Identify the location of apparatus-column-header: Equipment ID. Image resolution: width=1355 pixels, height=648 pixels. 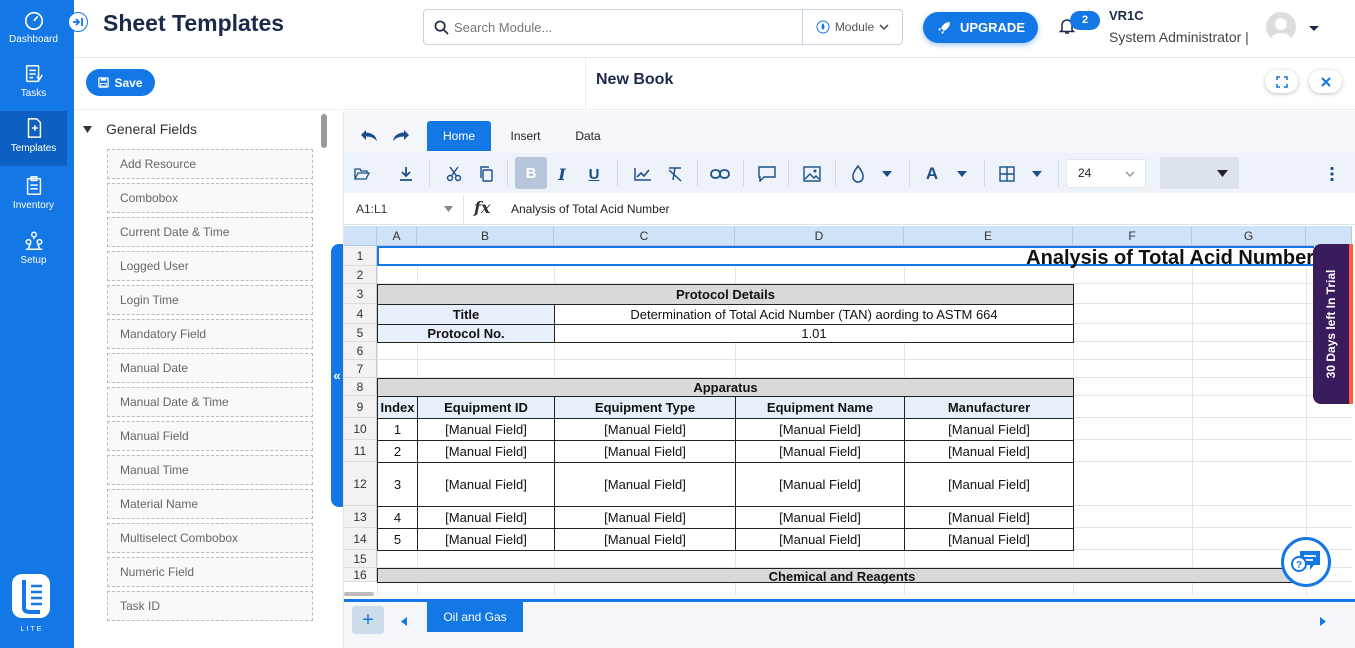
(486, 407).